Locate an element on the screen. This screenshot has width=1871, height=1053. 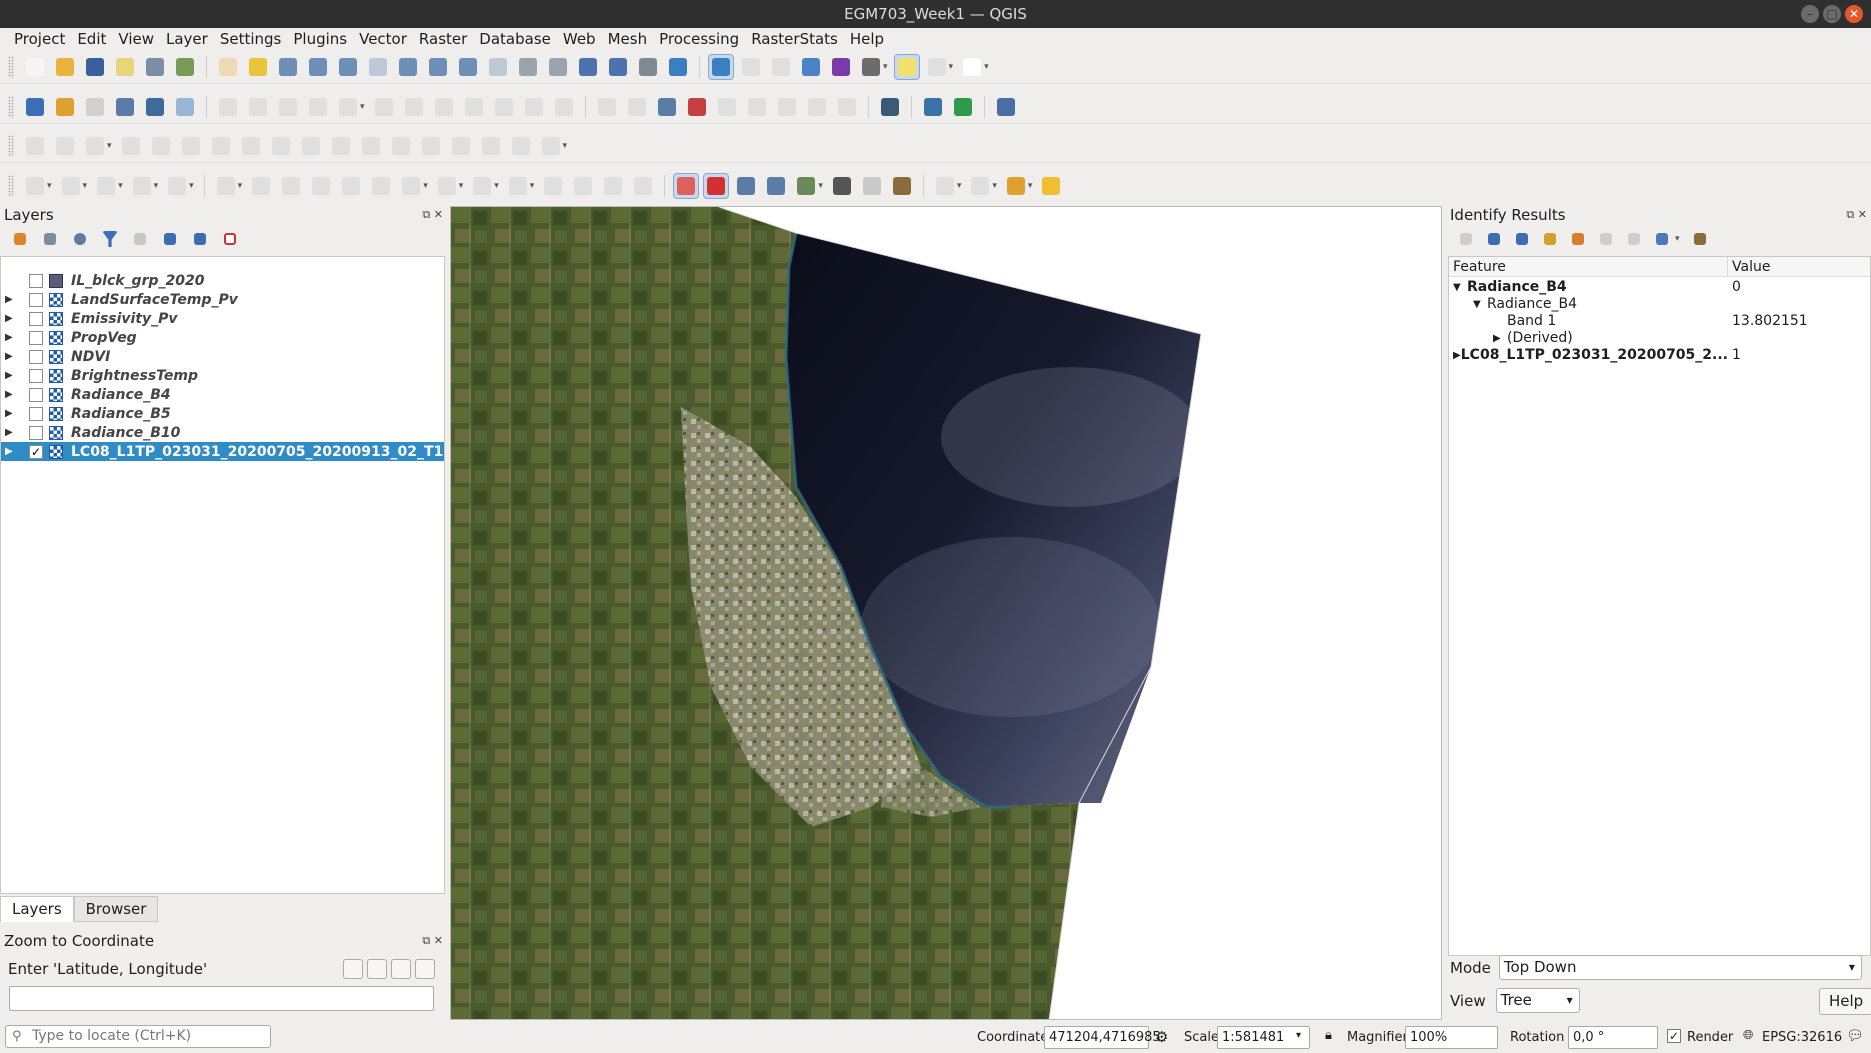
layer-diagram-options-icon is located at coordinates (697, 107).